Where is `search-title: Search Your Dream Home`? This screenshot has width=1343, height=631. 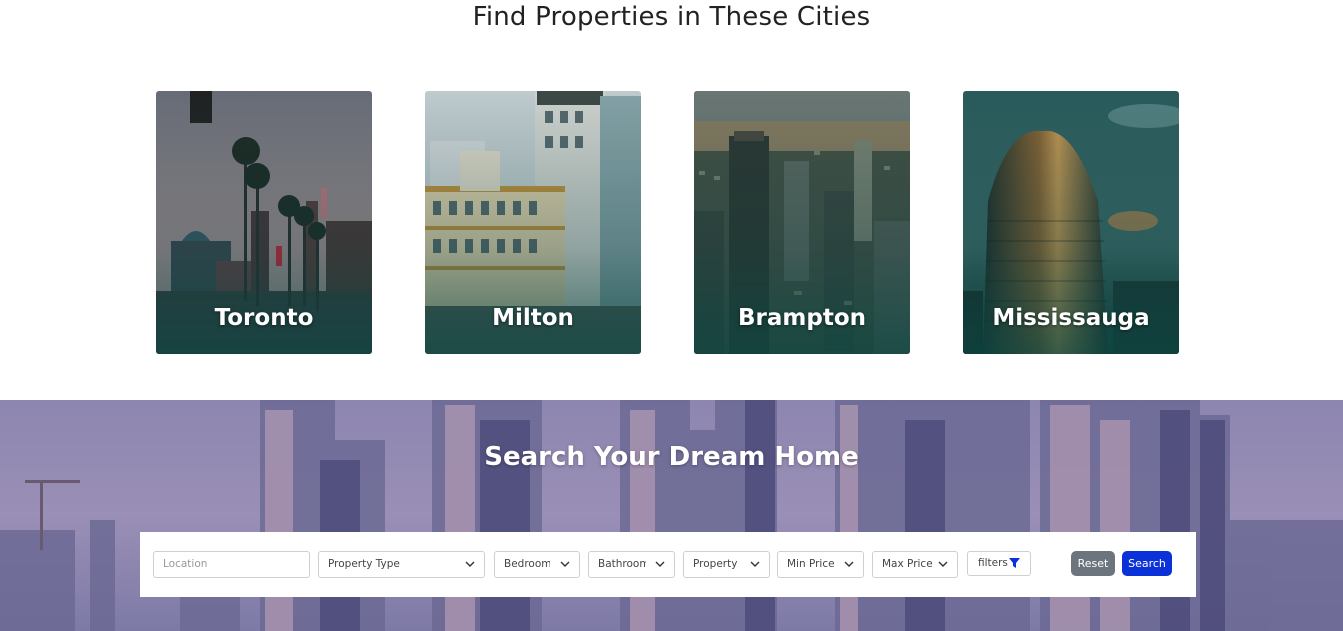
search-title: Search Your Dream Home is located at coordinates (671, 457).